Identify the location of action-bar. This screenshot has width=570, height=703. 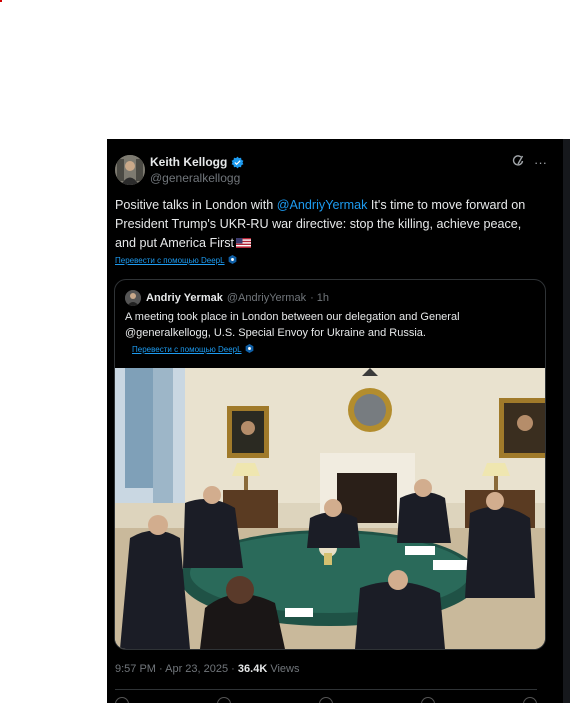
(326, 700).